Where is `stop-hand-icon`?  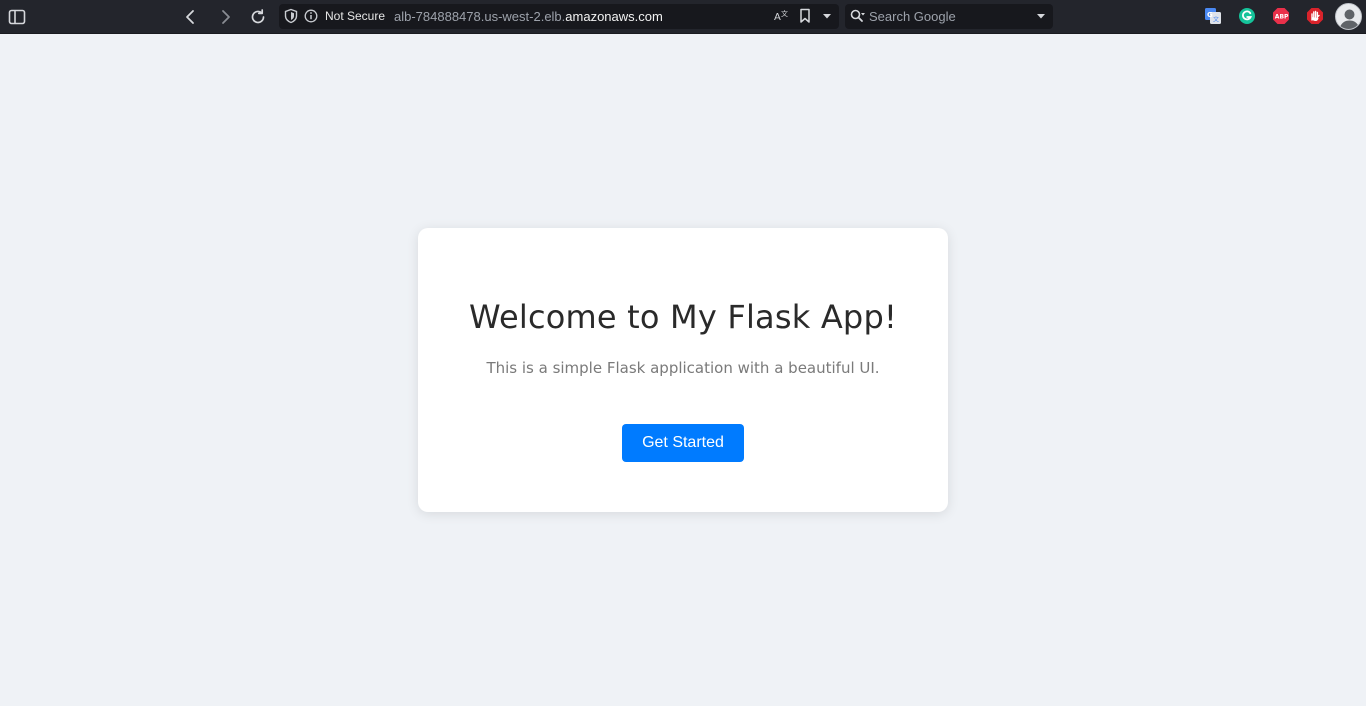
stop-hand-icon is located at coordinates (1315, 16).